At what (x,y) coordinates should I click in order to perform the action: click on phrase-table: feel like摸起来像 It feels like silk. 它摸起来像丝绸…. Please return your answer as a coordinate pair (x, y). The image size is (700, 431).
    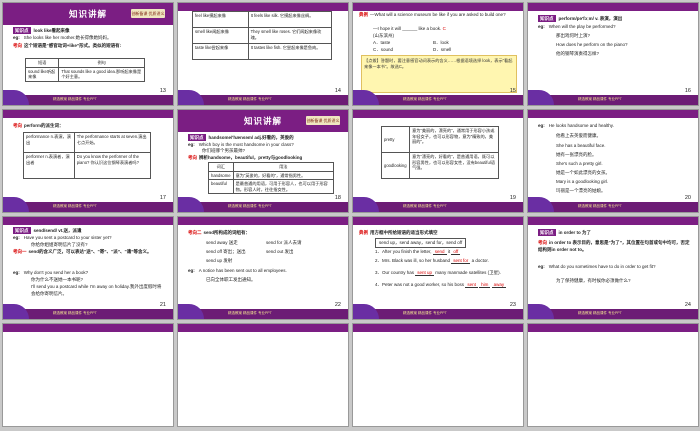
    Looking at the image, I should click on (262, 35).